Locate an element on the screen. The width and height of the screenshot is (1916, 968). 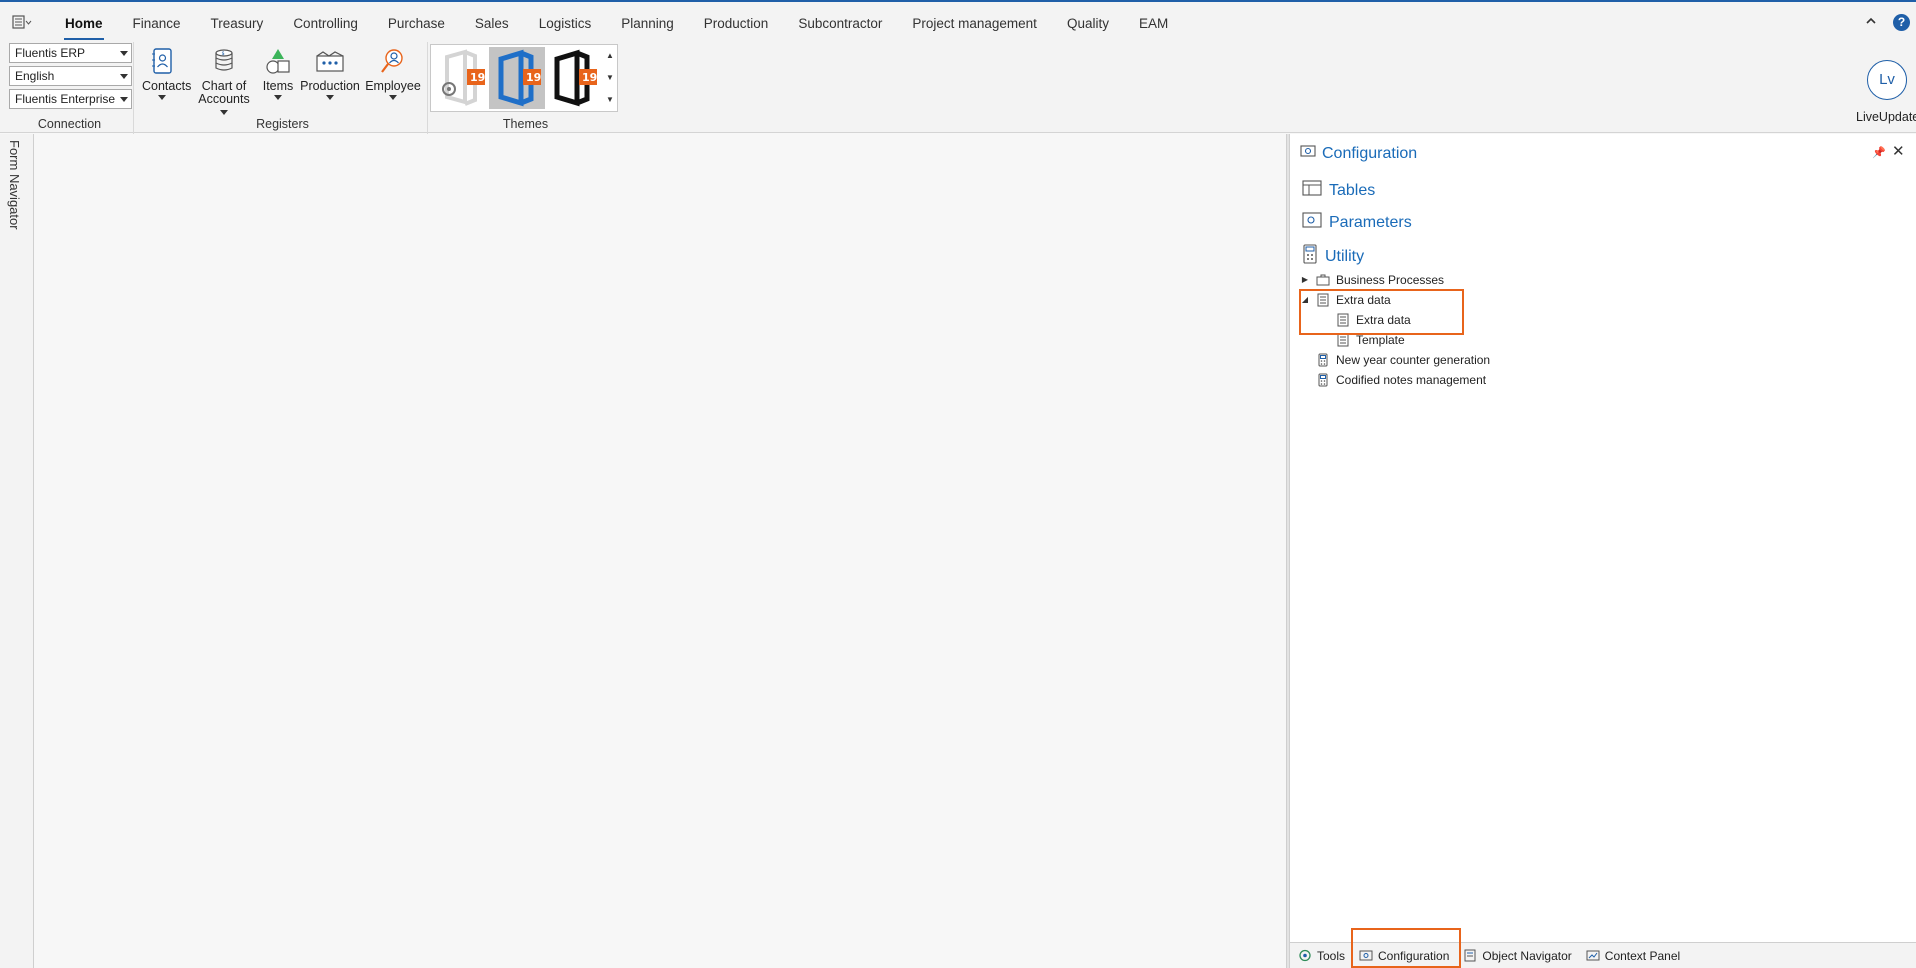
theme-dark-option: 19 is located at coordinates (573, 78).